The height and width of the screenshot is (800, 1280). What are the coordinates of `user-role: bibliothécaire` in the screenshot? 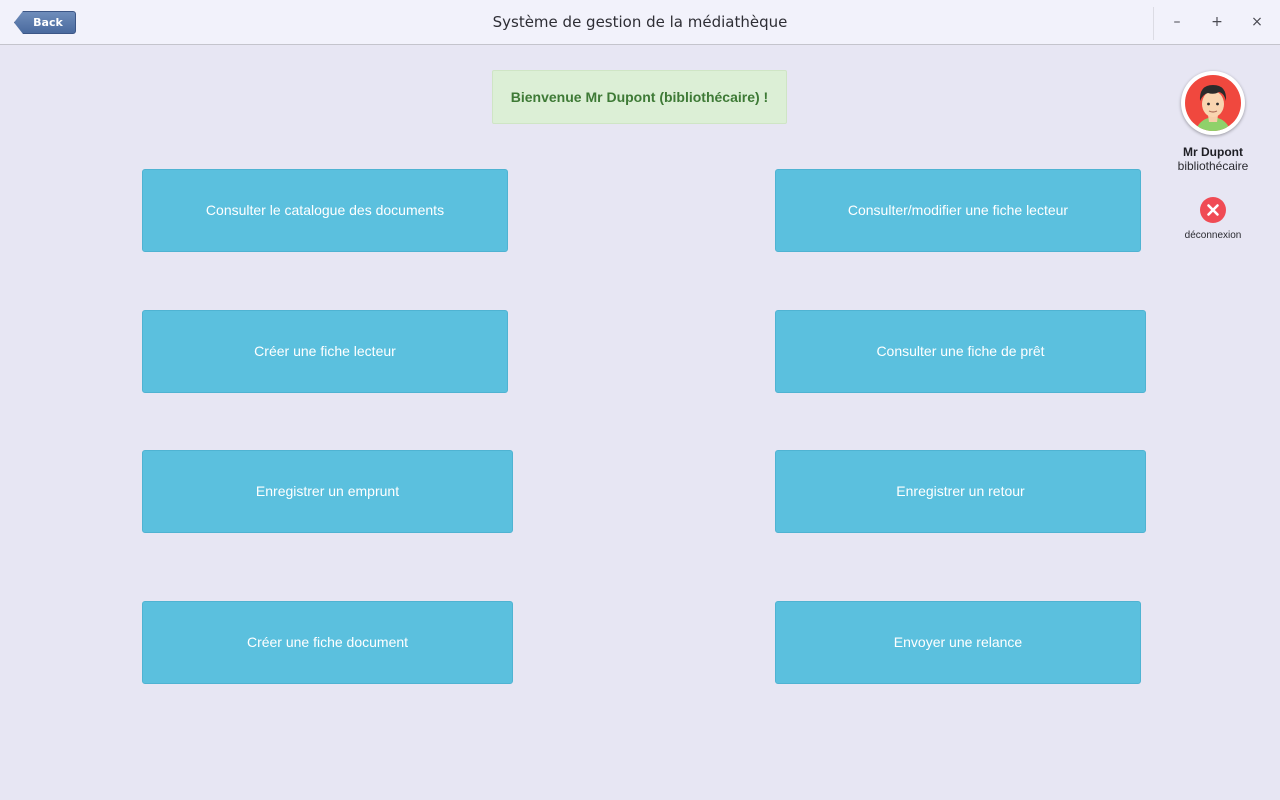 It's located at (1213, 166).